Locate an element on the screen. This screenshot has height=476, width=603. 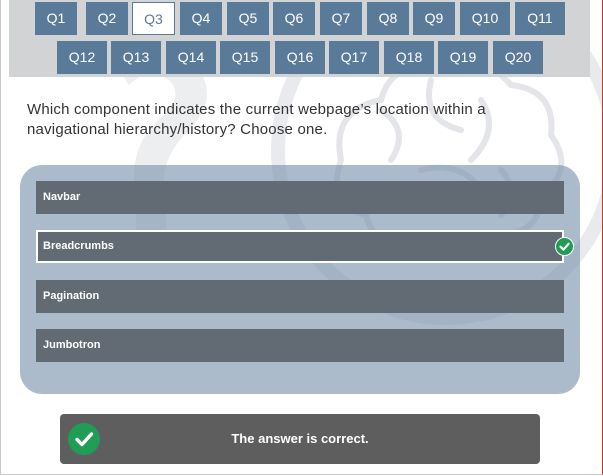
answer-option-breadcrumbs: Breadcrumbs is located at coordinates (300, 246).